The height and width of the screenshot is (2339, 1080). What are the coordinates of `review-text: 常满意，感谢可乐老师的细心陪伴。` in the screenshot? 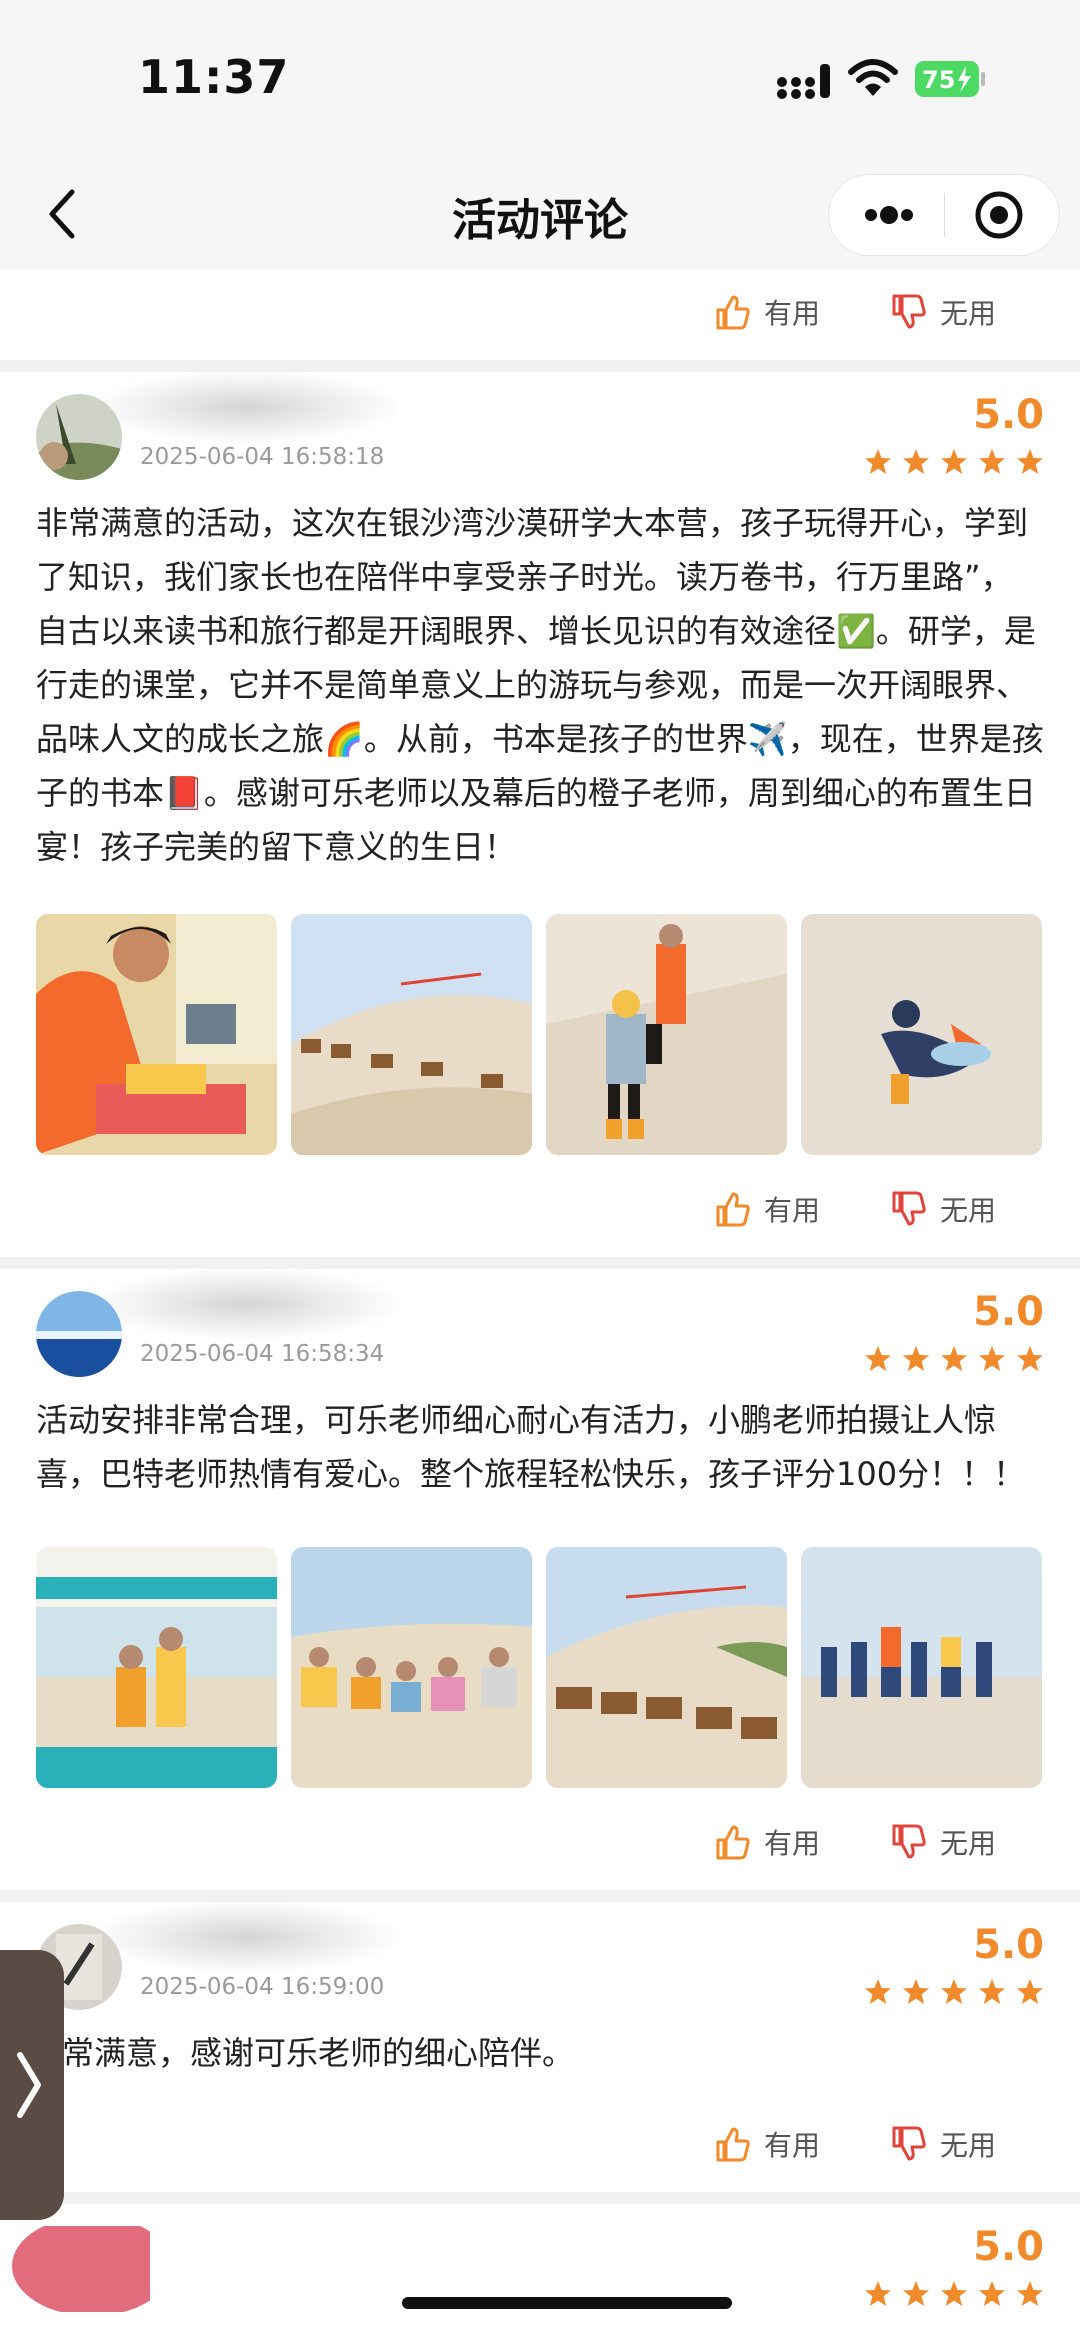 It's located at (318, 2053).